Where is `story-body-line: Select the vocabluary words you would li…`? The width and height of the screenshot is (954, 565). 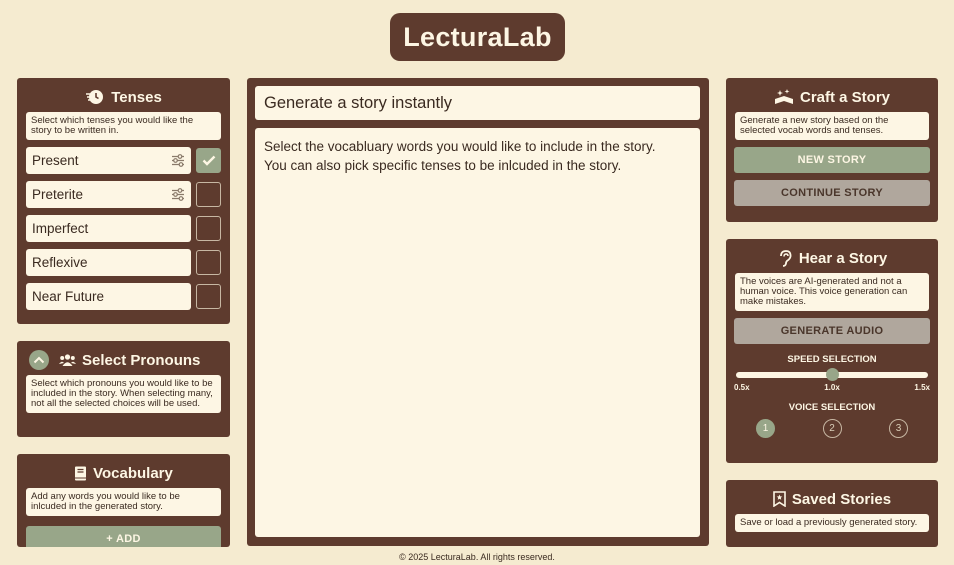
story-body-line: Select the vocabluary words you would li… is located at coordinates (460, 146).